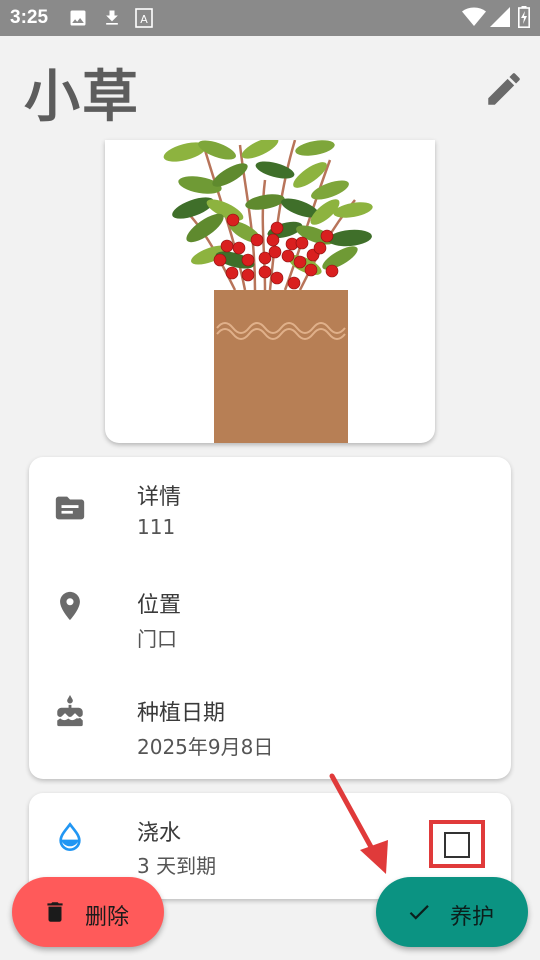 This screenshot has width=540, height=960. Describe the element at coordinates (29, 17) in the screenshot. I see `status-time: 3:25` at that location.